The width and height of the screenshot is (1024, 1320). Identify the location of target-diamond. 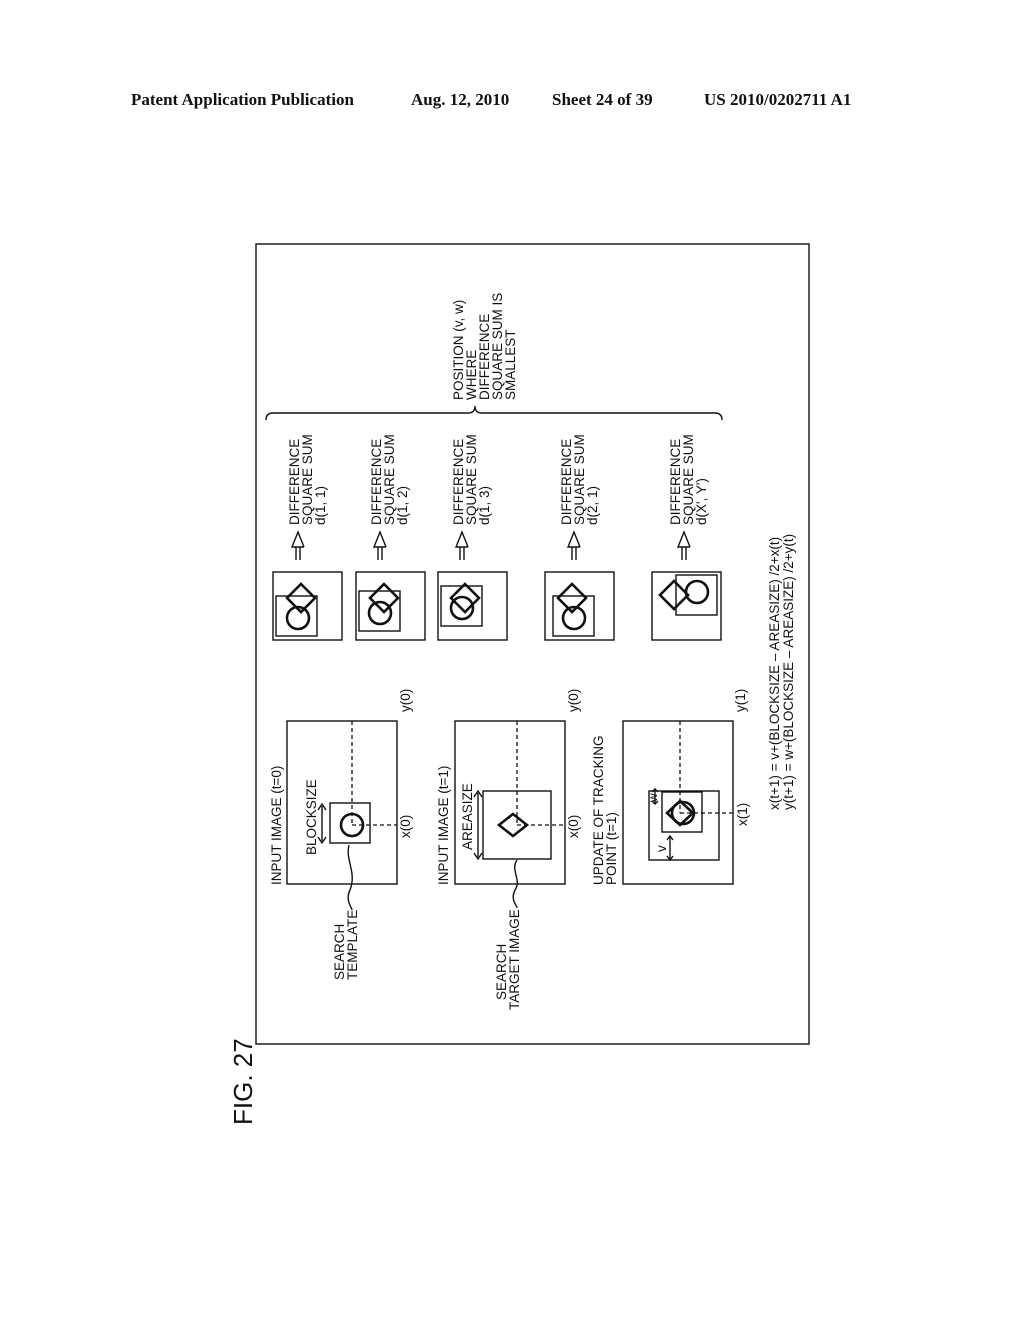
(513, 825).